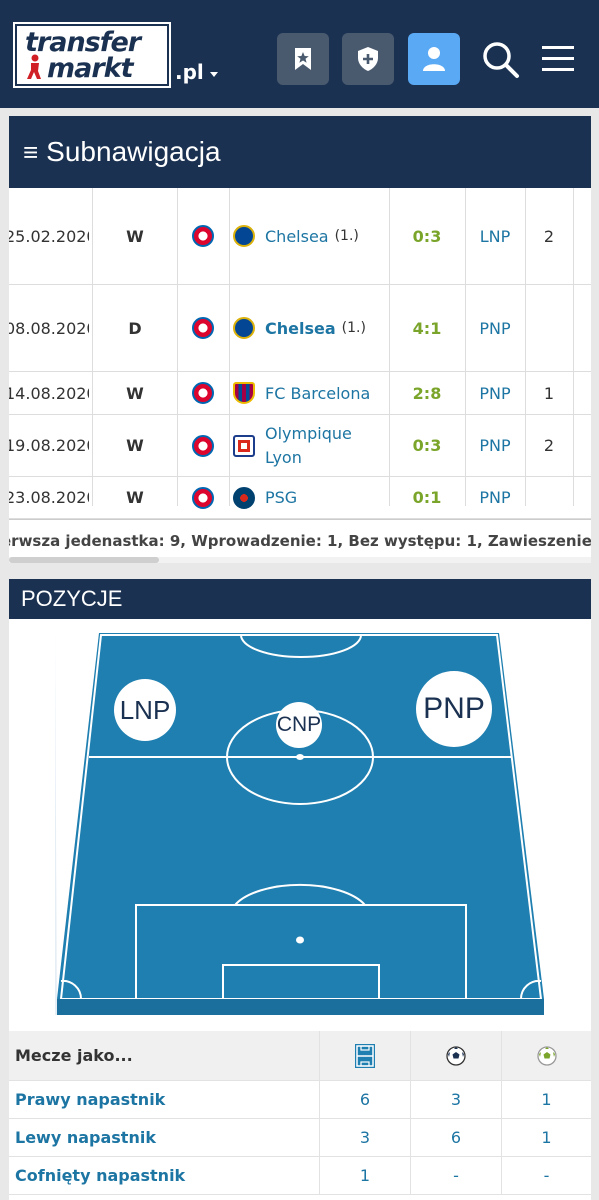 This screenshot has height=1200, width=599. I want to click on opponent-link: Olympique Lyon, so click(315, 446).